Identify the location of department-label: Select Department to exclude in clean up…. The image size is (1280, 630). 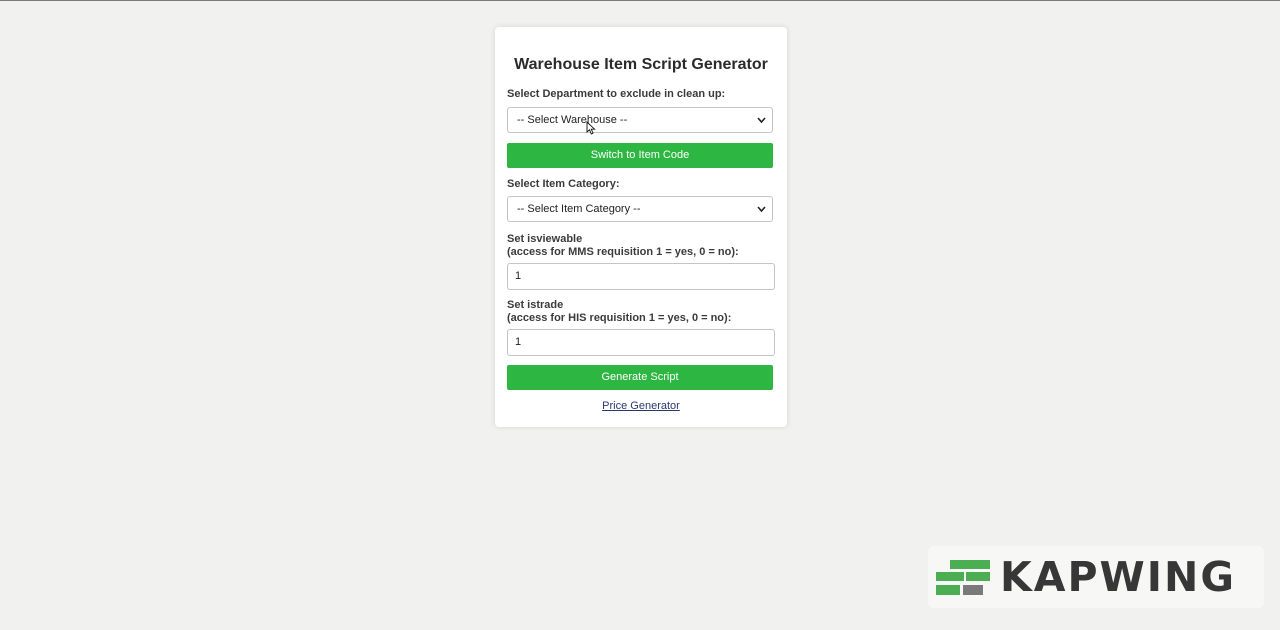
(616, 94).